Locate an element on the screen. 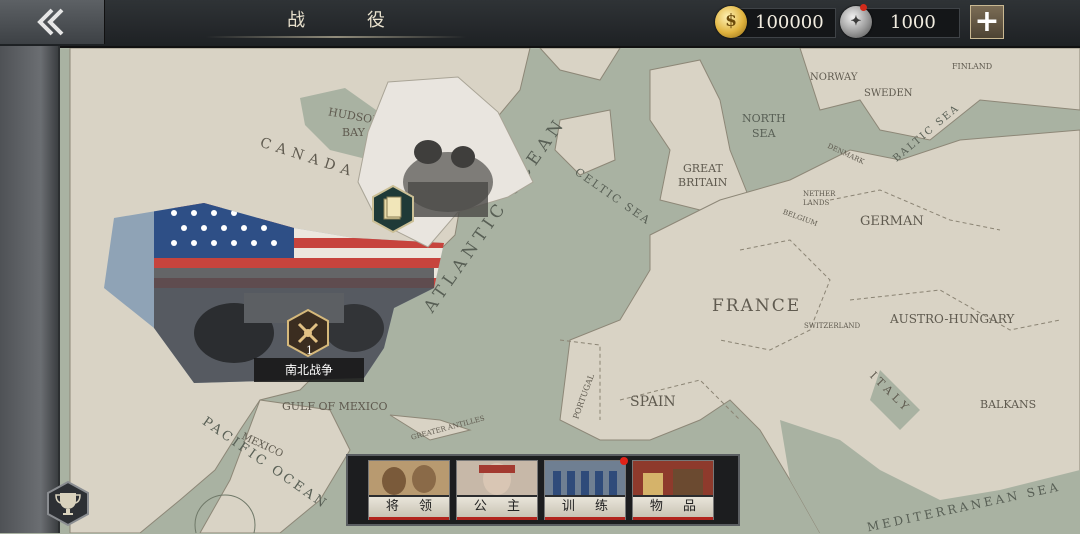  map-label-north: NORTH is located at coordinates (764, 118).